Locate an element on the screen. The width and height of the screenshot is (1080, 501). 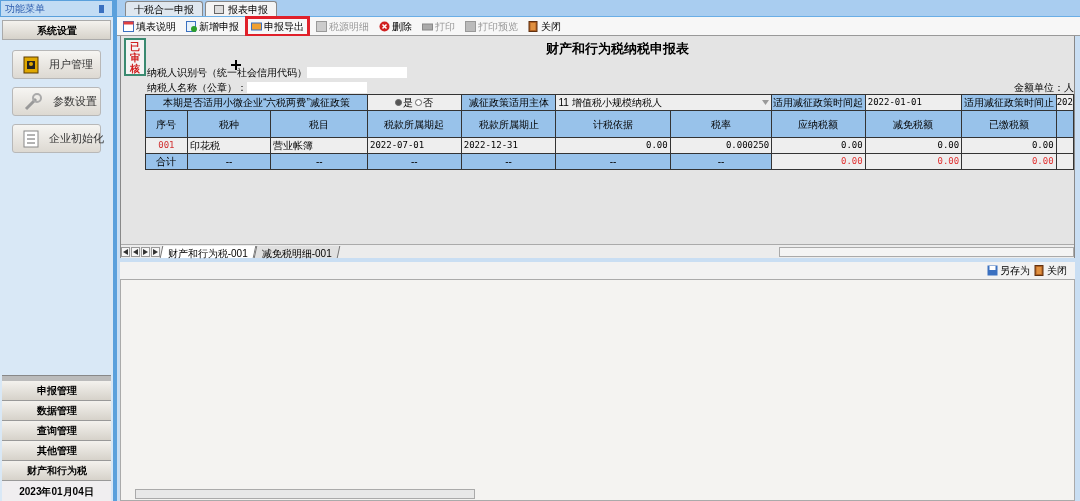
tab: 十税合一申报 is located at coordinates (164, 8).